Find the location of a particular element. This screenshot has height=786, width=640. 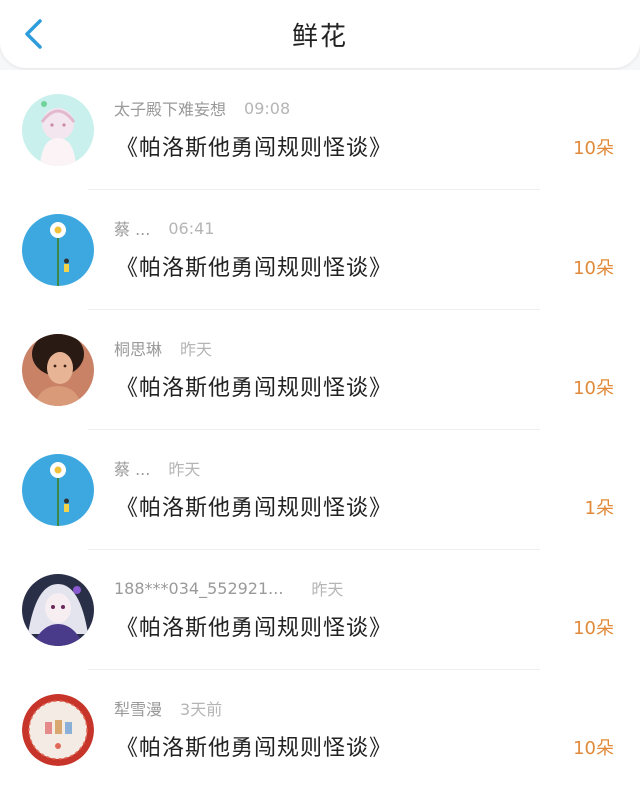

page-title: 鲜花 is located at coordinates (319, 37).